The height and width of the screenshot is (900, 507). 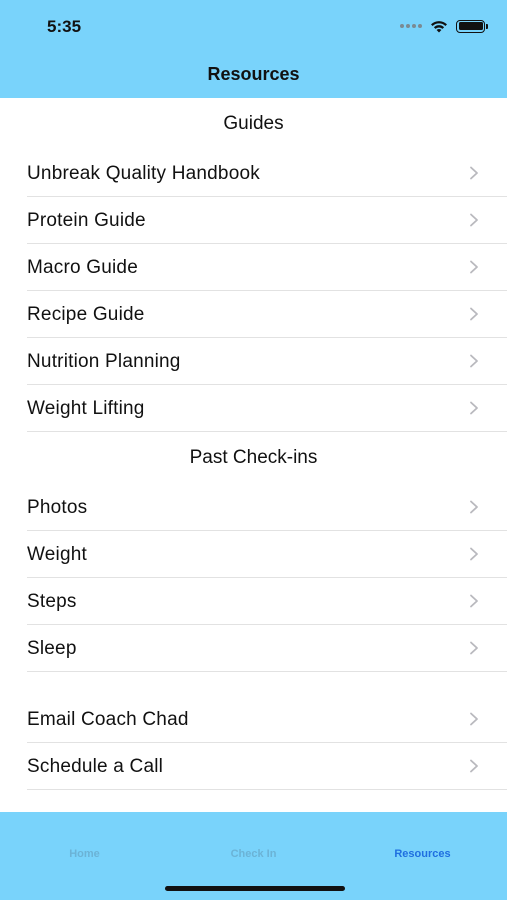 What do you see at coordinates (267, 267) in the screenshot?
I see `list-item: Macro Guide` at bounding box center [267, 267].